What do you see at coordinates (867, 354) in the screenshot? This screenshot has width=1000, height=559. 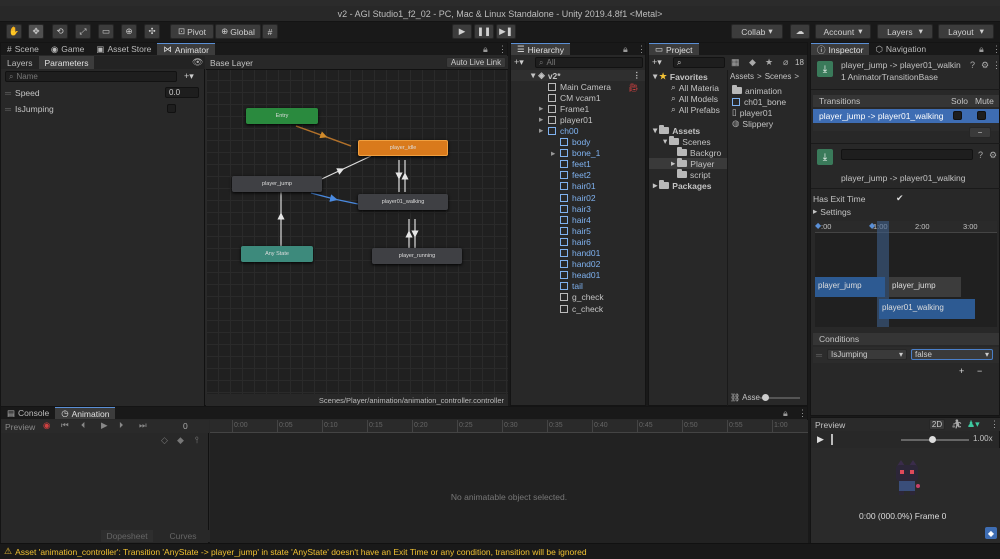 I see `condition-parameter-dropdown: IsJumping ▾` at bounding box center [867, 354].